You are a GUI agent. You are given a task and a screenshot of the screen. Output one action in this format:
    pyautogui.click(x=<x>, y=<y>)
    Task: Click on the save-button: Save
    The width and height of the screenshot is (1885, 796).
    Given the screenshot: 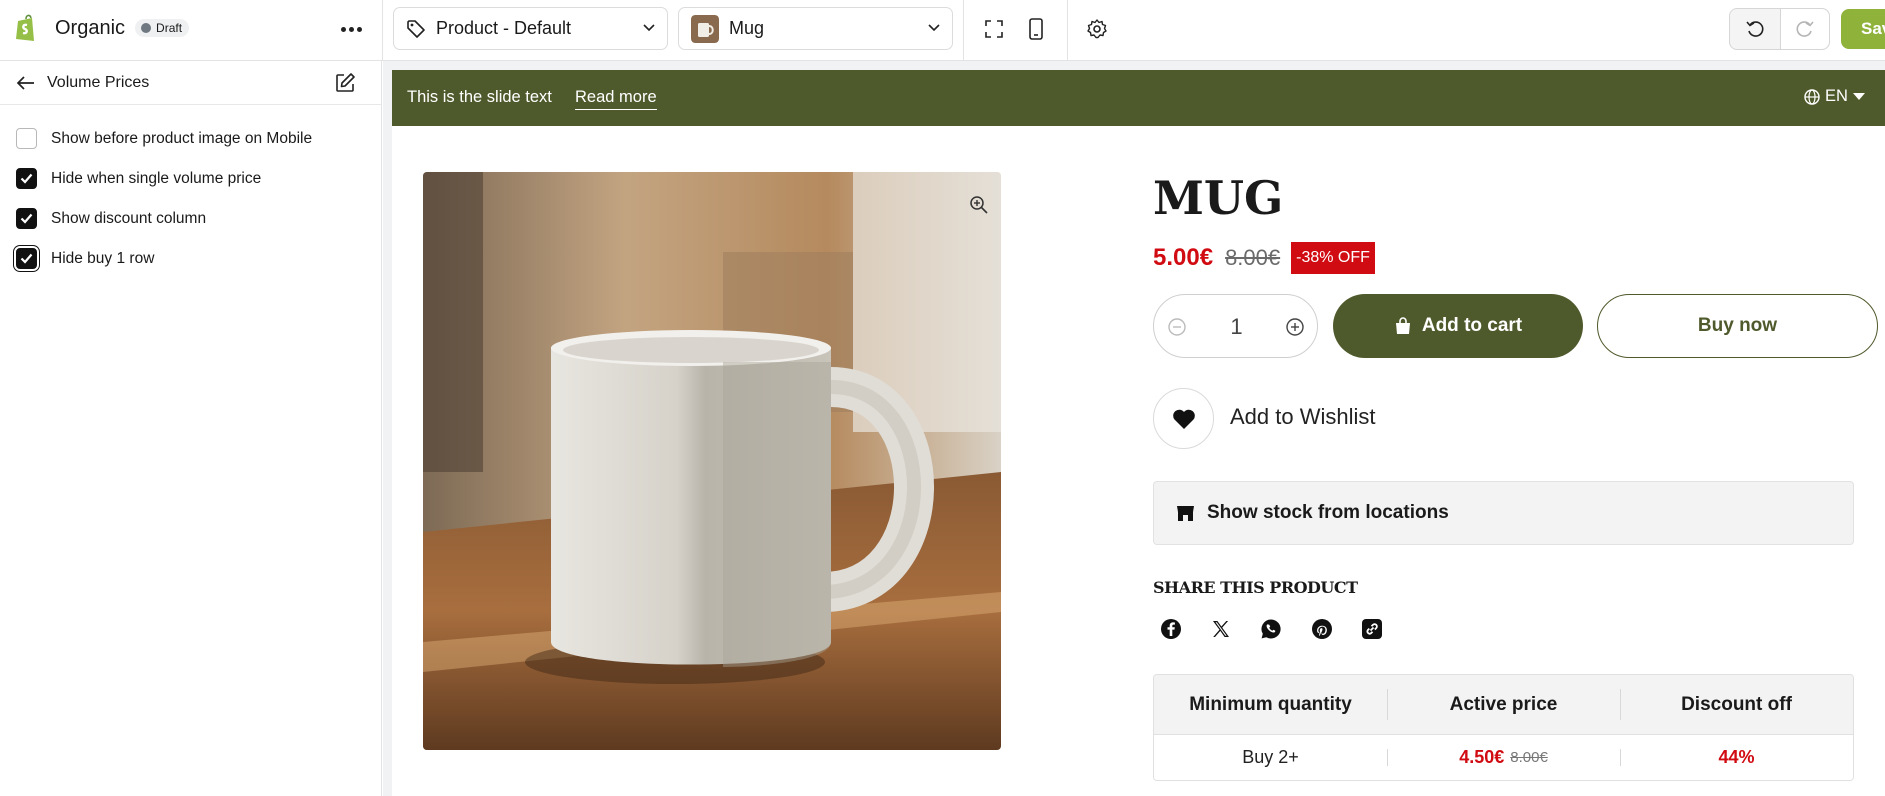 What is the action you would take?
    pyautogui.click(x=1863, y=29)
    